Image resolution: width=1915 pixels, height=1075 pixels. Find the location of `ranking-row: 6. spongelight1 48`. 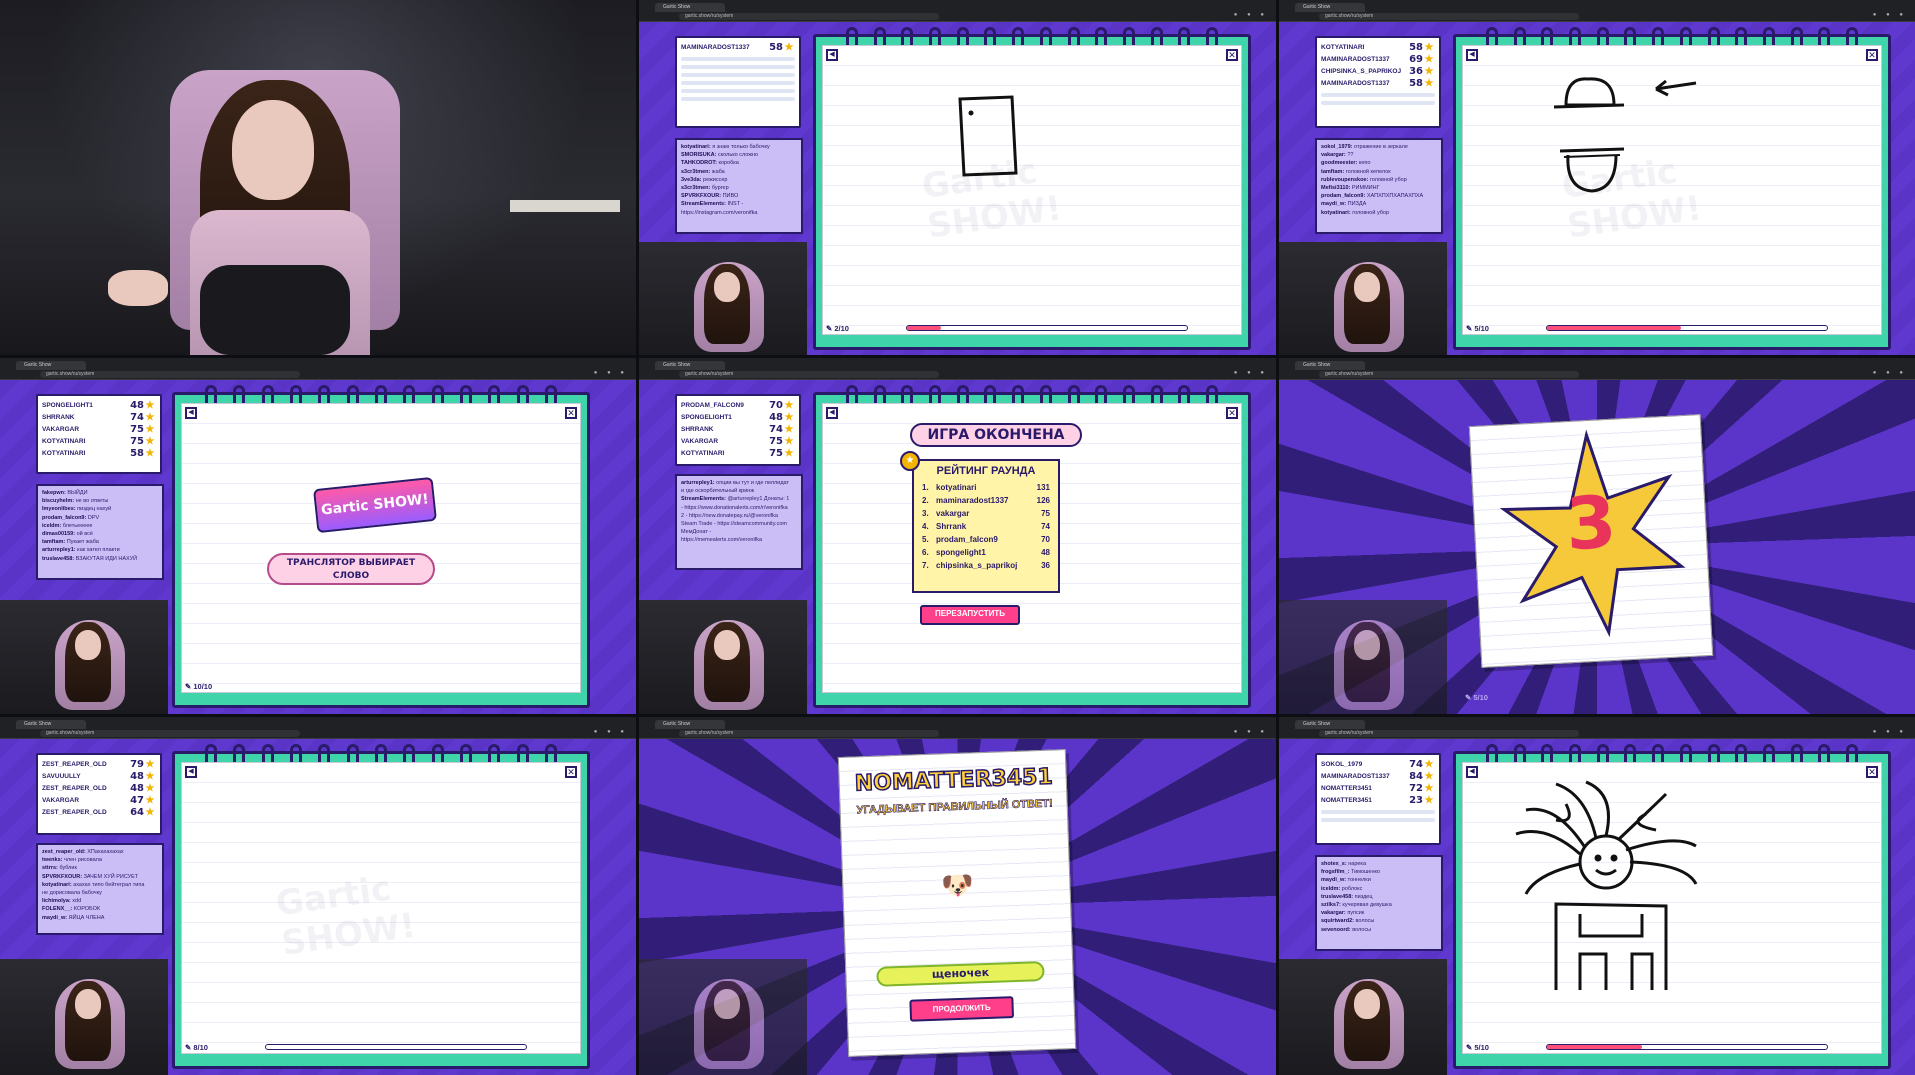

ranking-row: 6. spongelight1 48 is located at coordinates (986, 552).